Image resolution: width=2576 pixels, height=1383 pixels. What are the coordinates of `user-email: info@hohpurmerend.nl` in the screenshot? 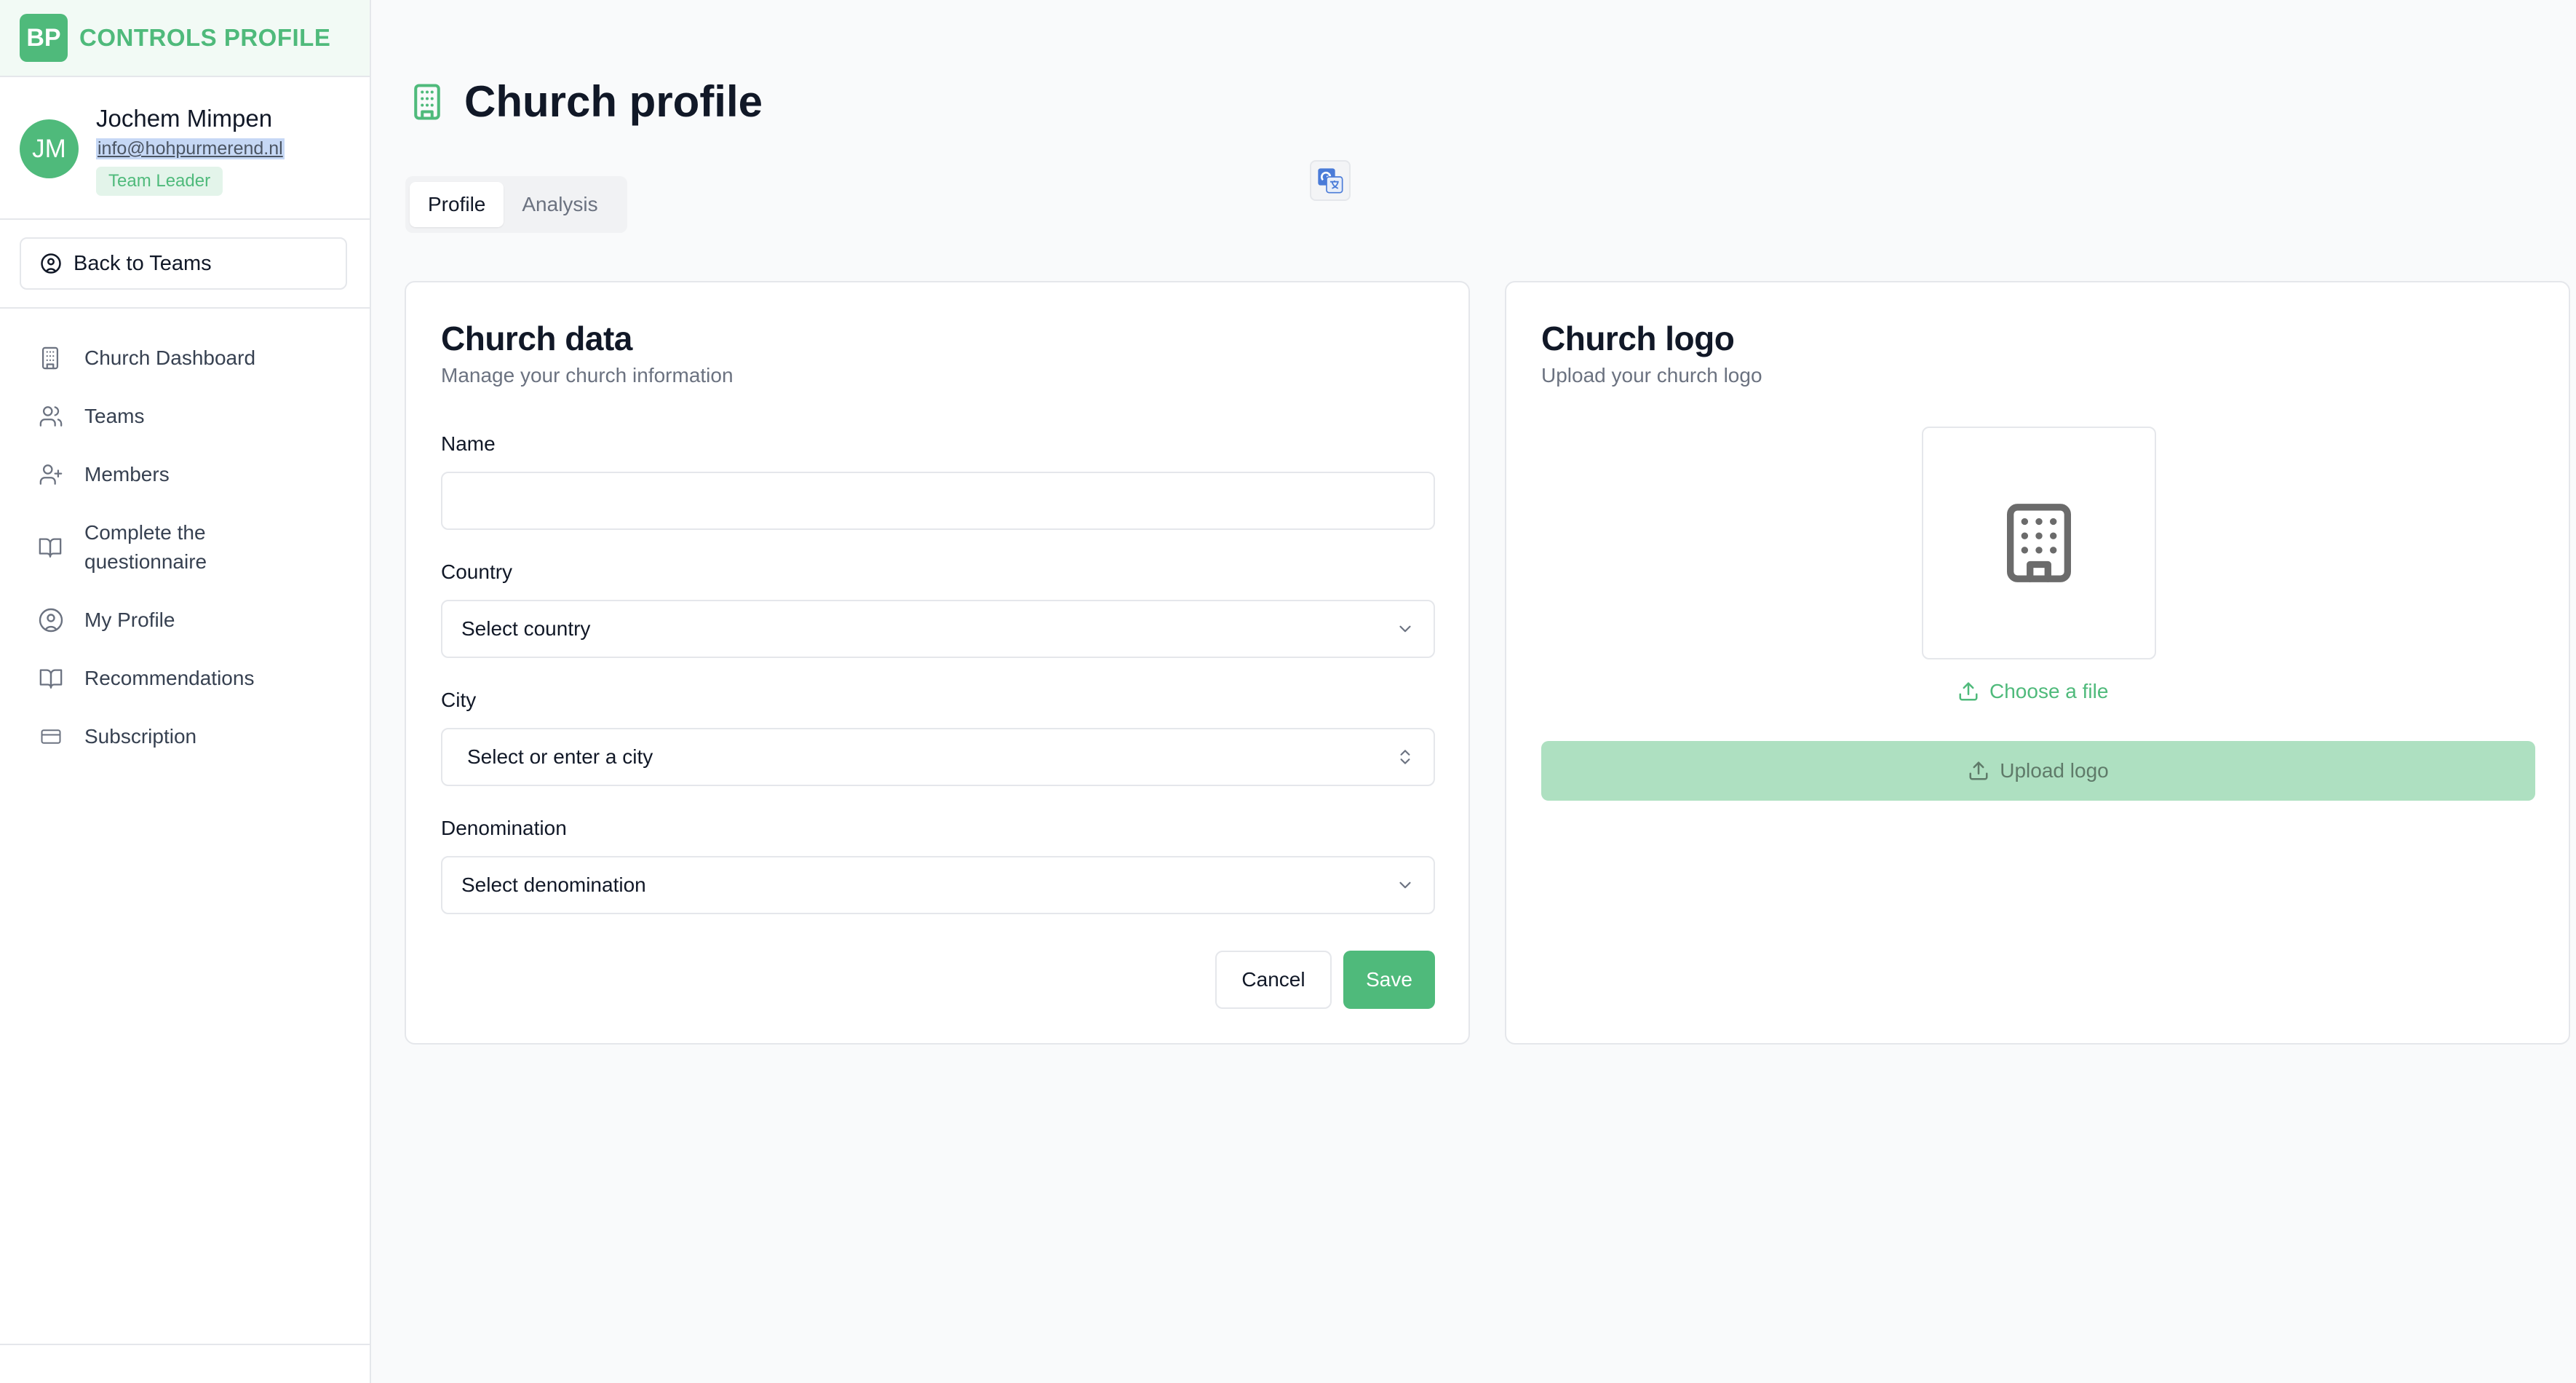 It's located at (190, 148).